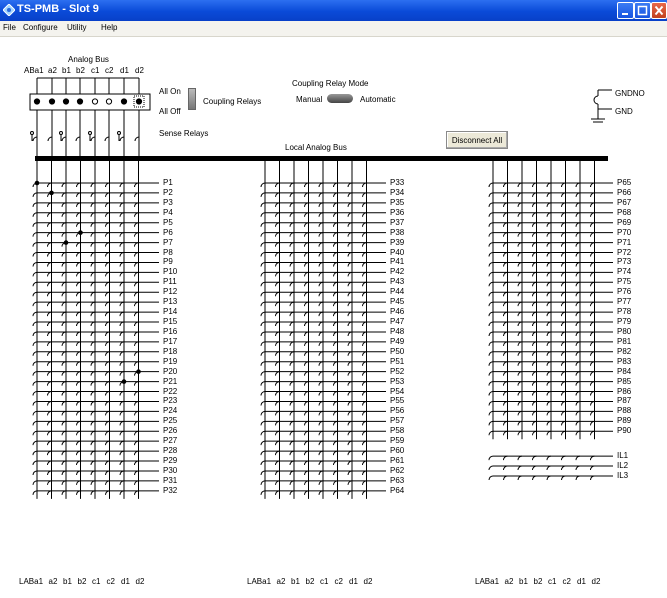  I want to click on pin-label: P34, so click(397, 192).